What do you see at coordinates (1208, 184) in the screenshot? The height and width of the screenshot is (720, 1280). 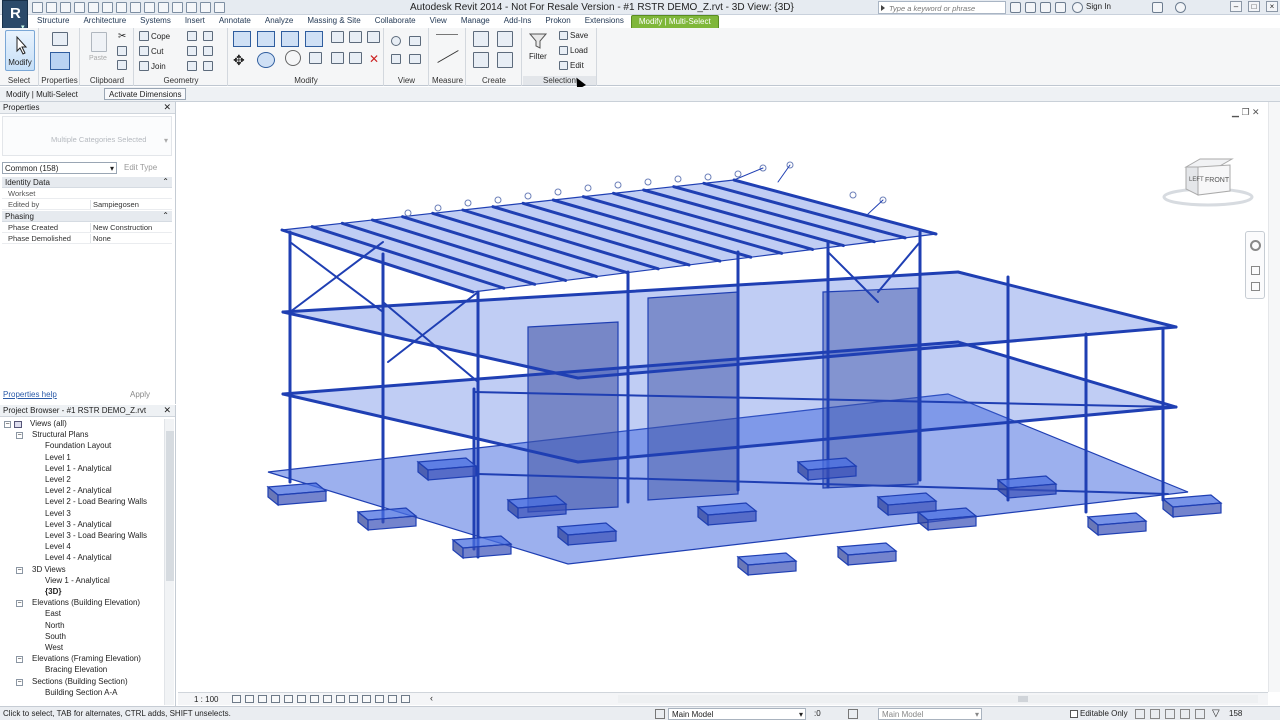 I see `viewcube: LEFT FRONT` at bounding box center [1208, 184].